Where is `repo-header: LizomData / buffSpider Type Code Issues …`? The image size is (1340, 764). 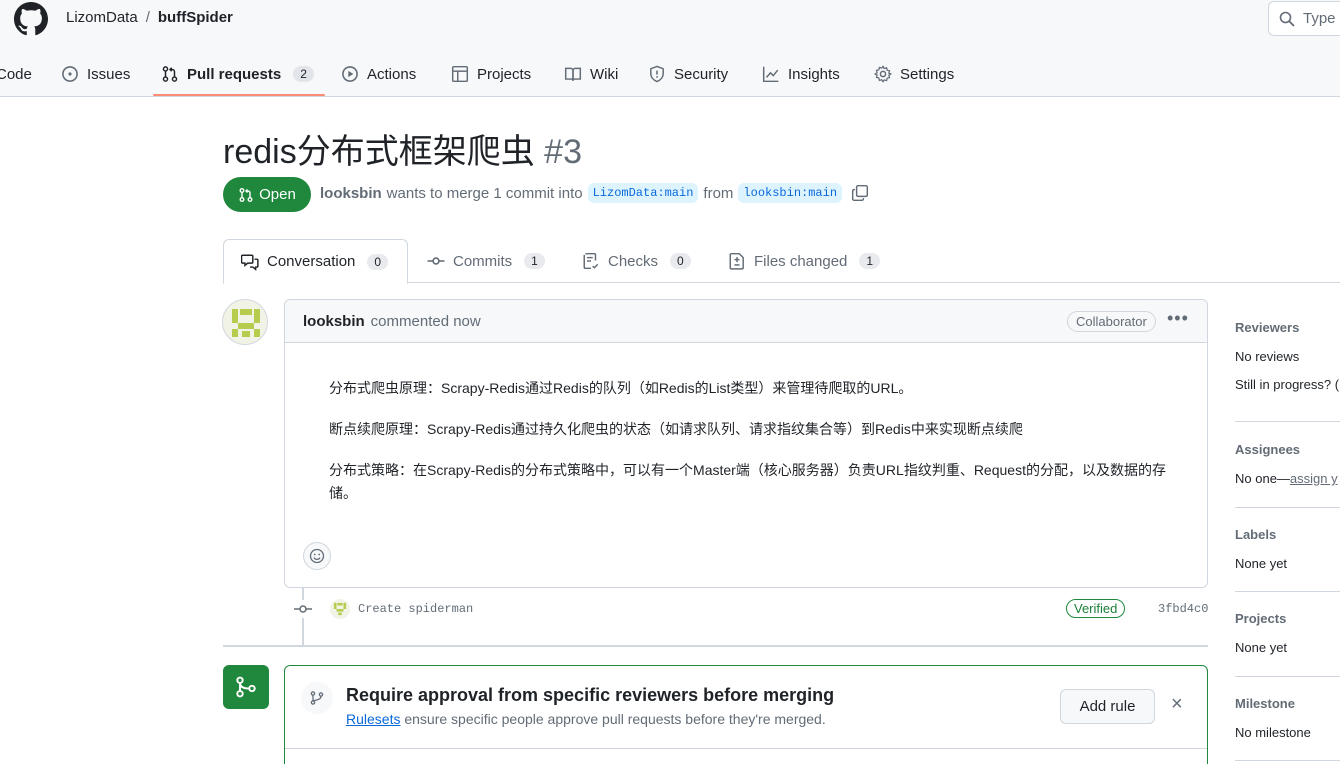 repo-header: LizomData / buffSpider Type Code Issues … is located at coordinates (670, 48).